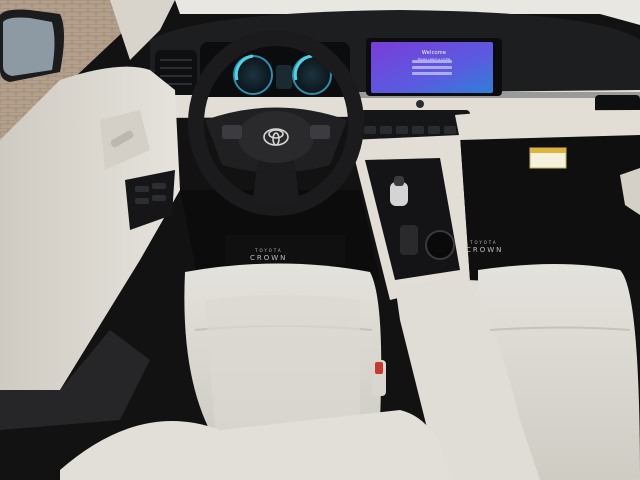 The image size is (640, 480). What do you see at coordinates (484, 242) in the screenshot?
I see `passenger-mat-brand-text: TOYOTA` at bounding box center [484, 242].